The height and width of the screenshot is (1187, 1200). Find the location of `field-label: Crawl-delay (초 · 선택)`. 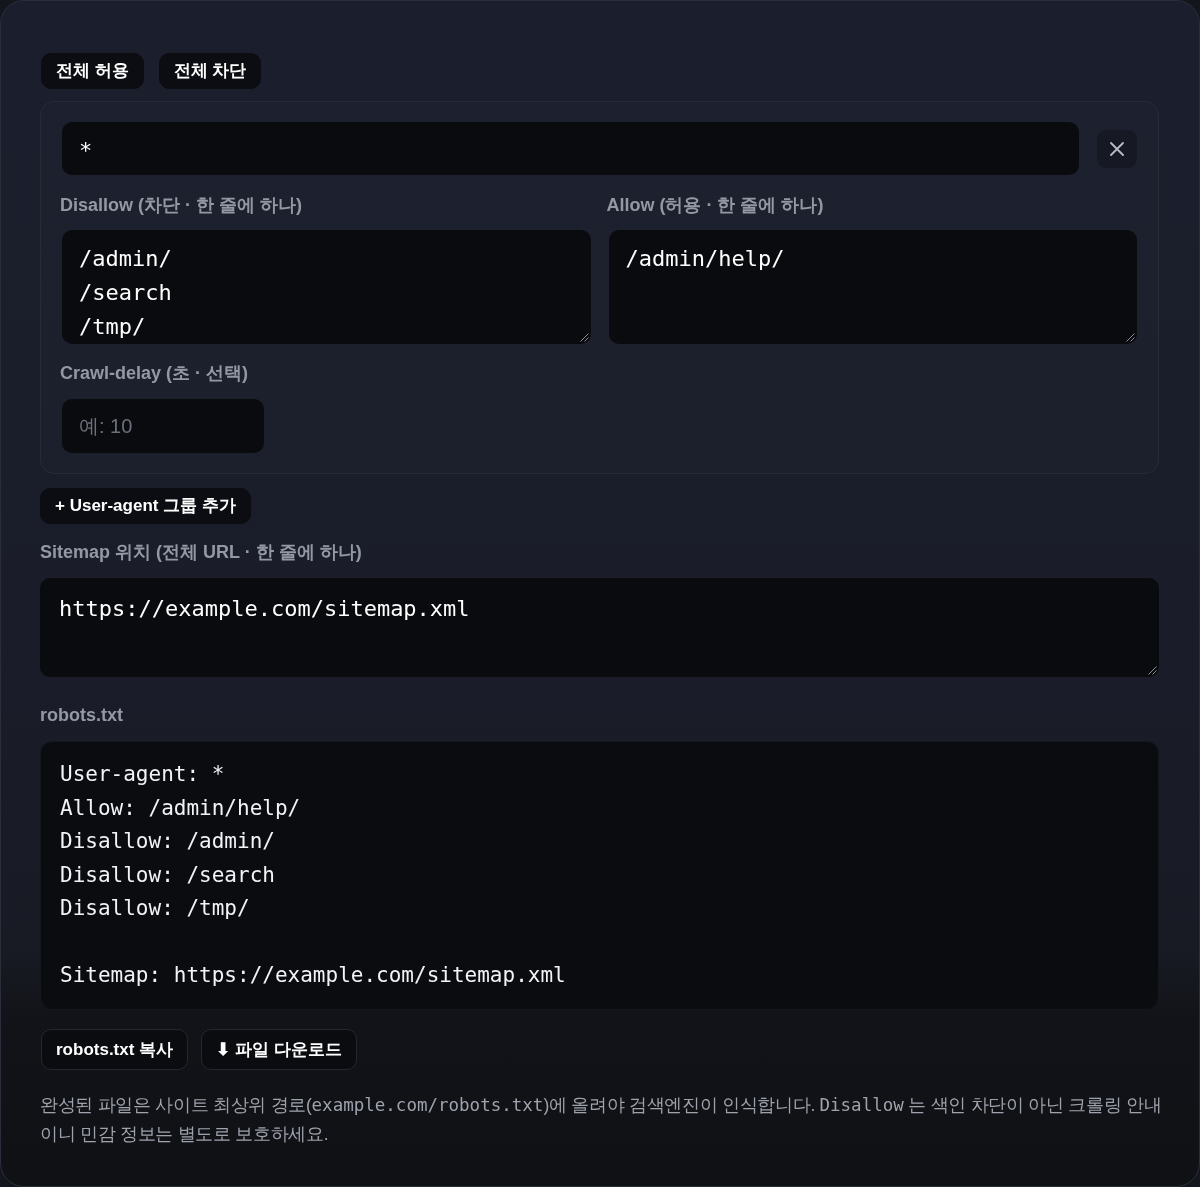

field-label: Crawl-delay (초 · 선택) is located at coordinates (154, 373).